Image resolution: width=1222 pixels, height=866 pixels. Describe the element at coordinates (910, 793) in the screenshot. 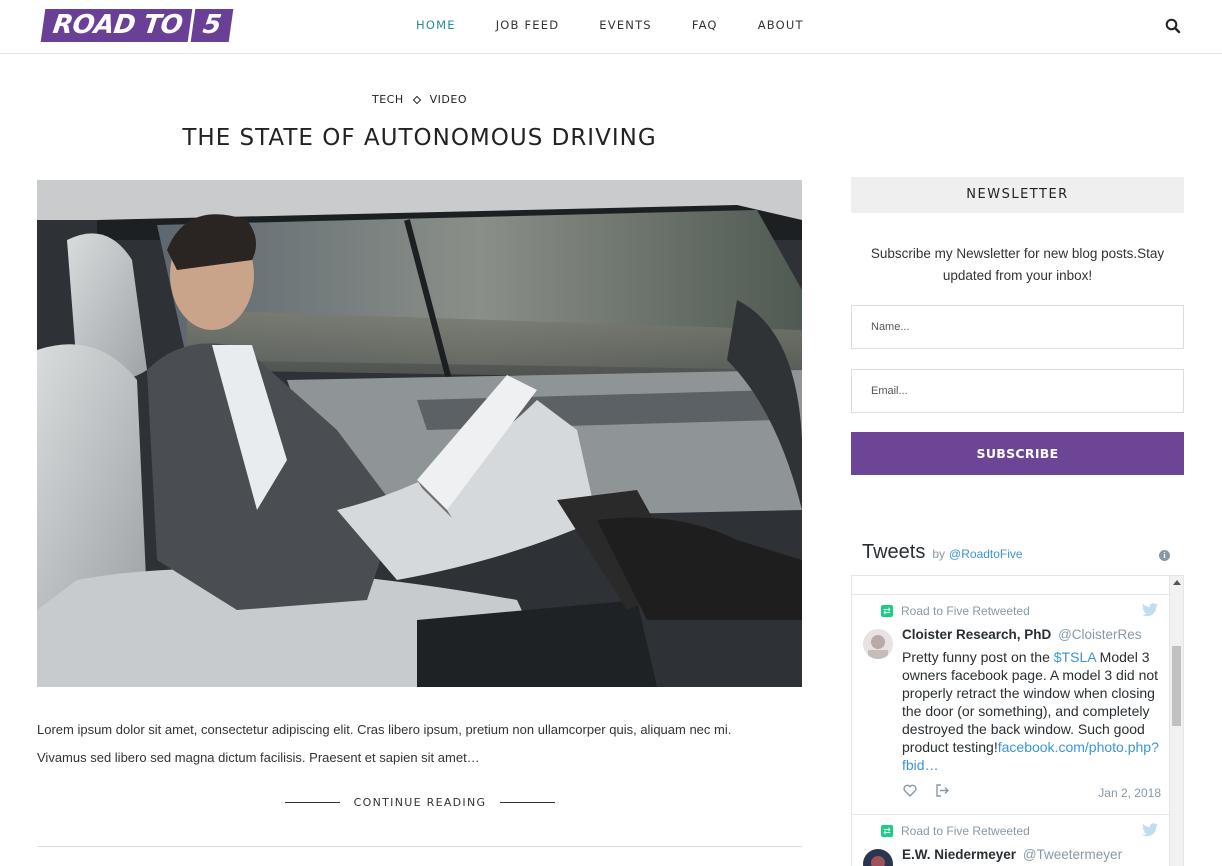

I see `heart-icon` at that location.